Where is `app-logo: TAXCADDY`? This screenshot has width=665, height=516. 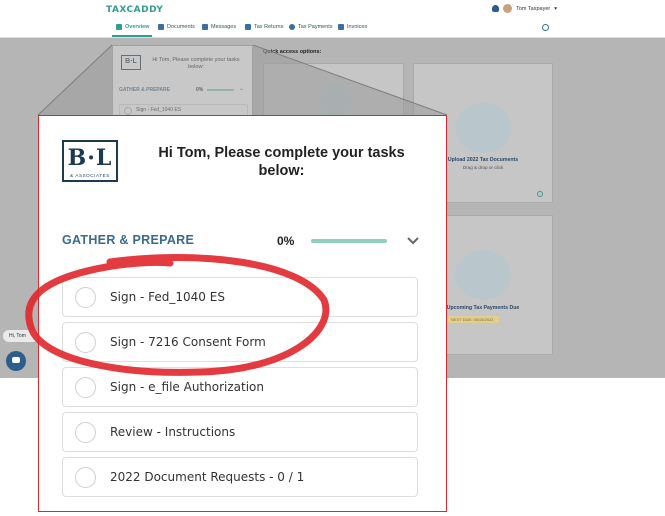
app-logo: TAXCADDY is located at coordinates (134, 10).